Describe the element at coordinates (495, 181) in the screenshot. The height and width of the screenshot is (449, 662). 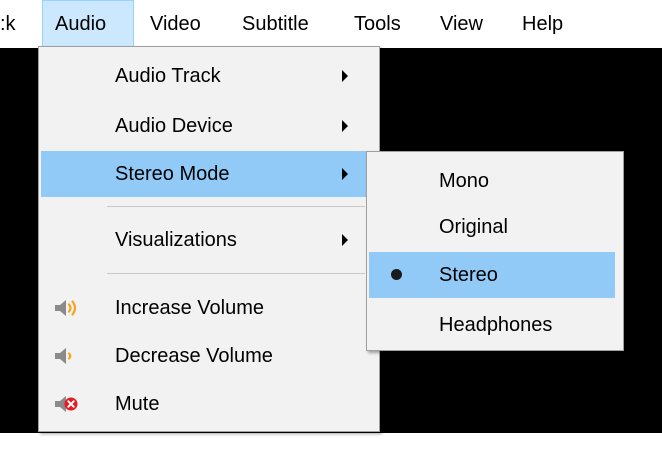
I see `menu-item-mono: Mono` at that location.